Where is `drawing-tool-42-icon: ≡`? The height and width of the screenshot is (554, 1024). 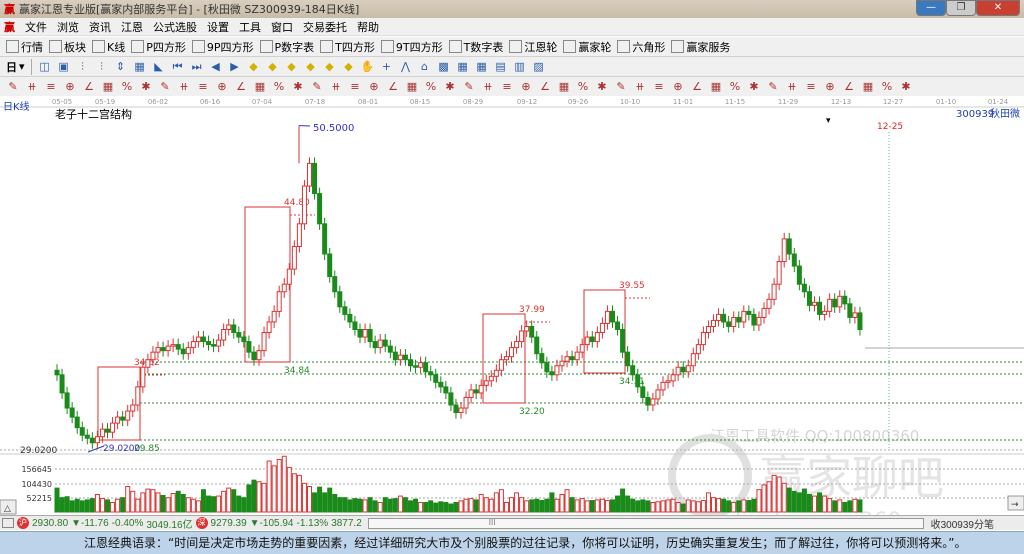 drawing-tool-42-icon: ≡ is located at coordinates (811, 87).